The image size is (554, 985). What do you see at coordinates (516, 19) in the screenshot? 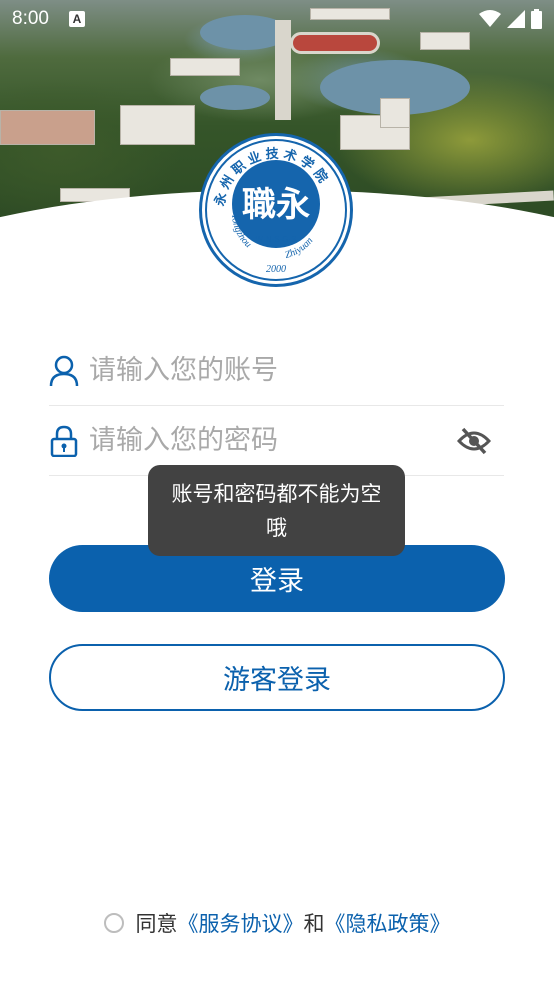
I see `signal-icon` at bounding box center [516, 19].